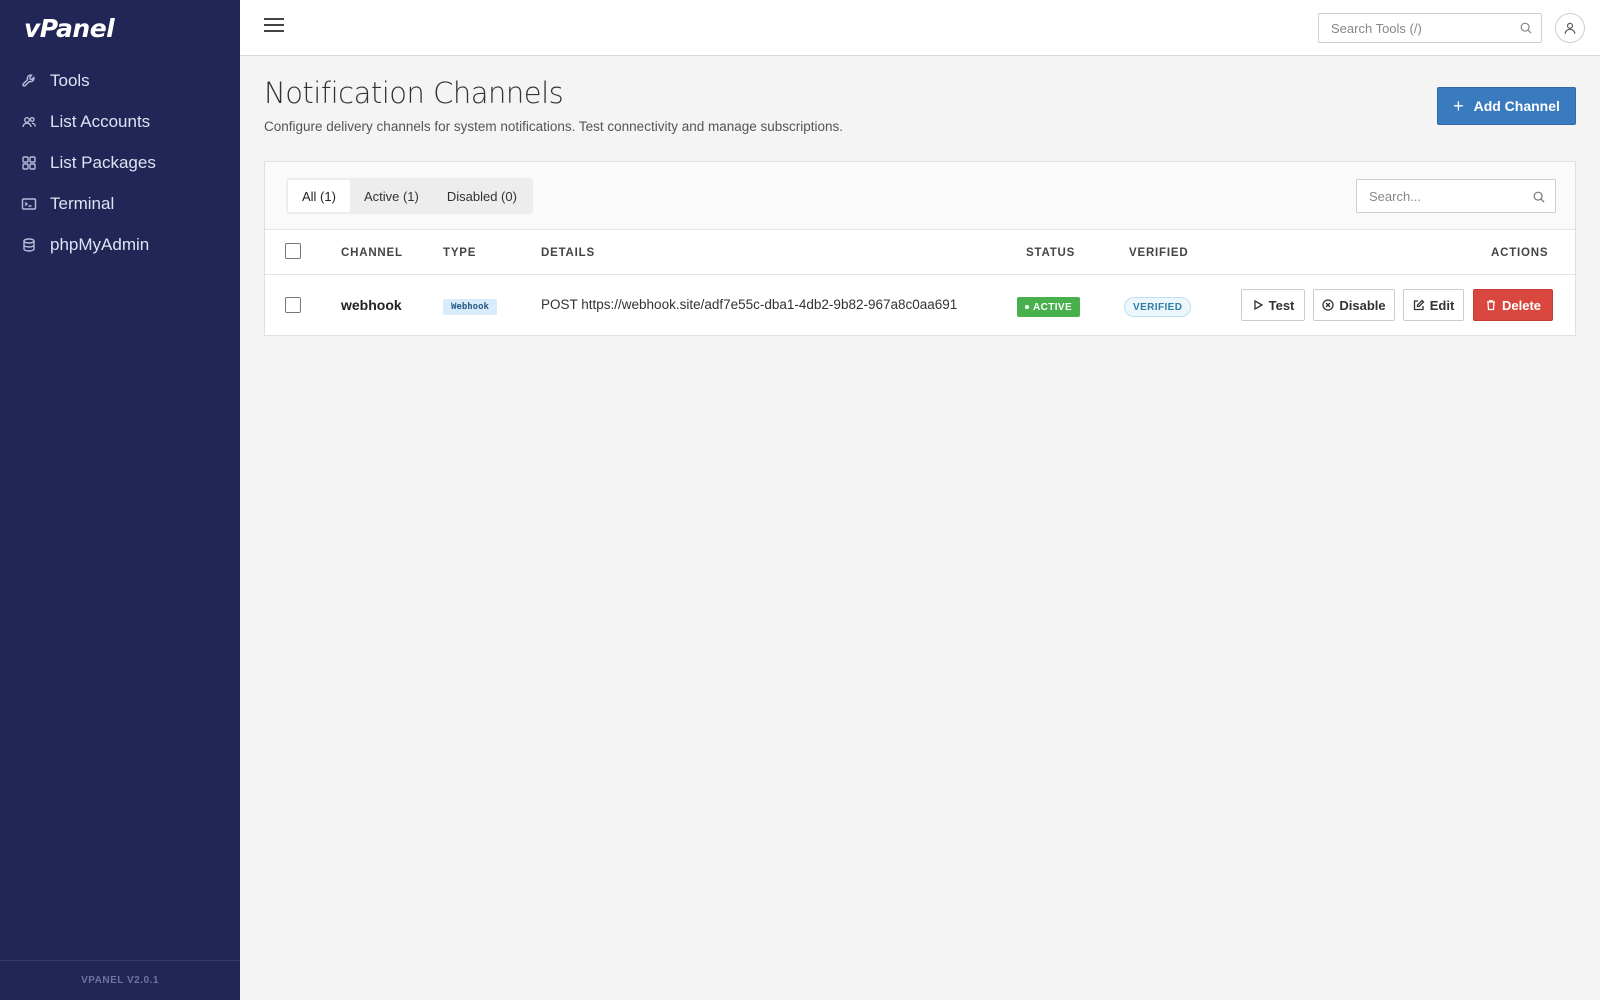  I want to click on user-avatar, so click(1570, 28).